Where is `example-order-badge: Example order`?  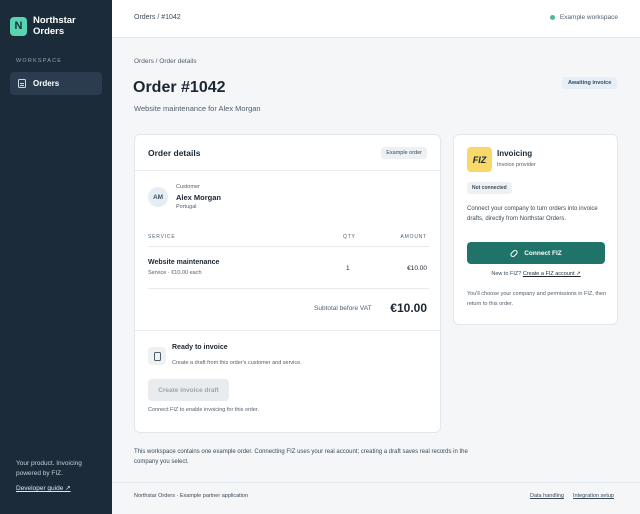
example-order-badge: Example order is located at coordinates (404, 153).